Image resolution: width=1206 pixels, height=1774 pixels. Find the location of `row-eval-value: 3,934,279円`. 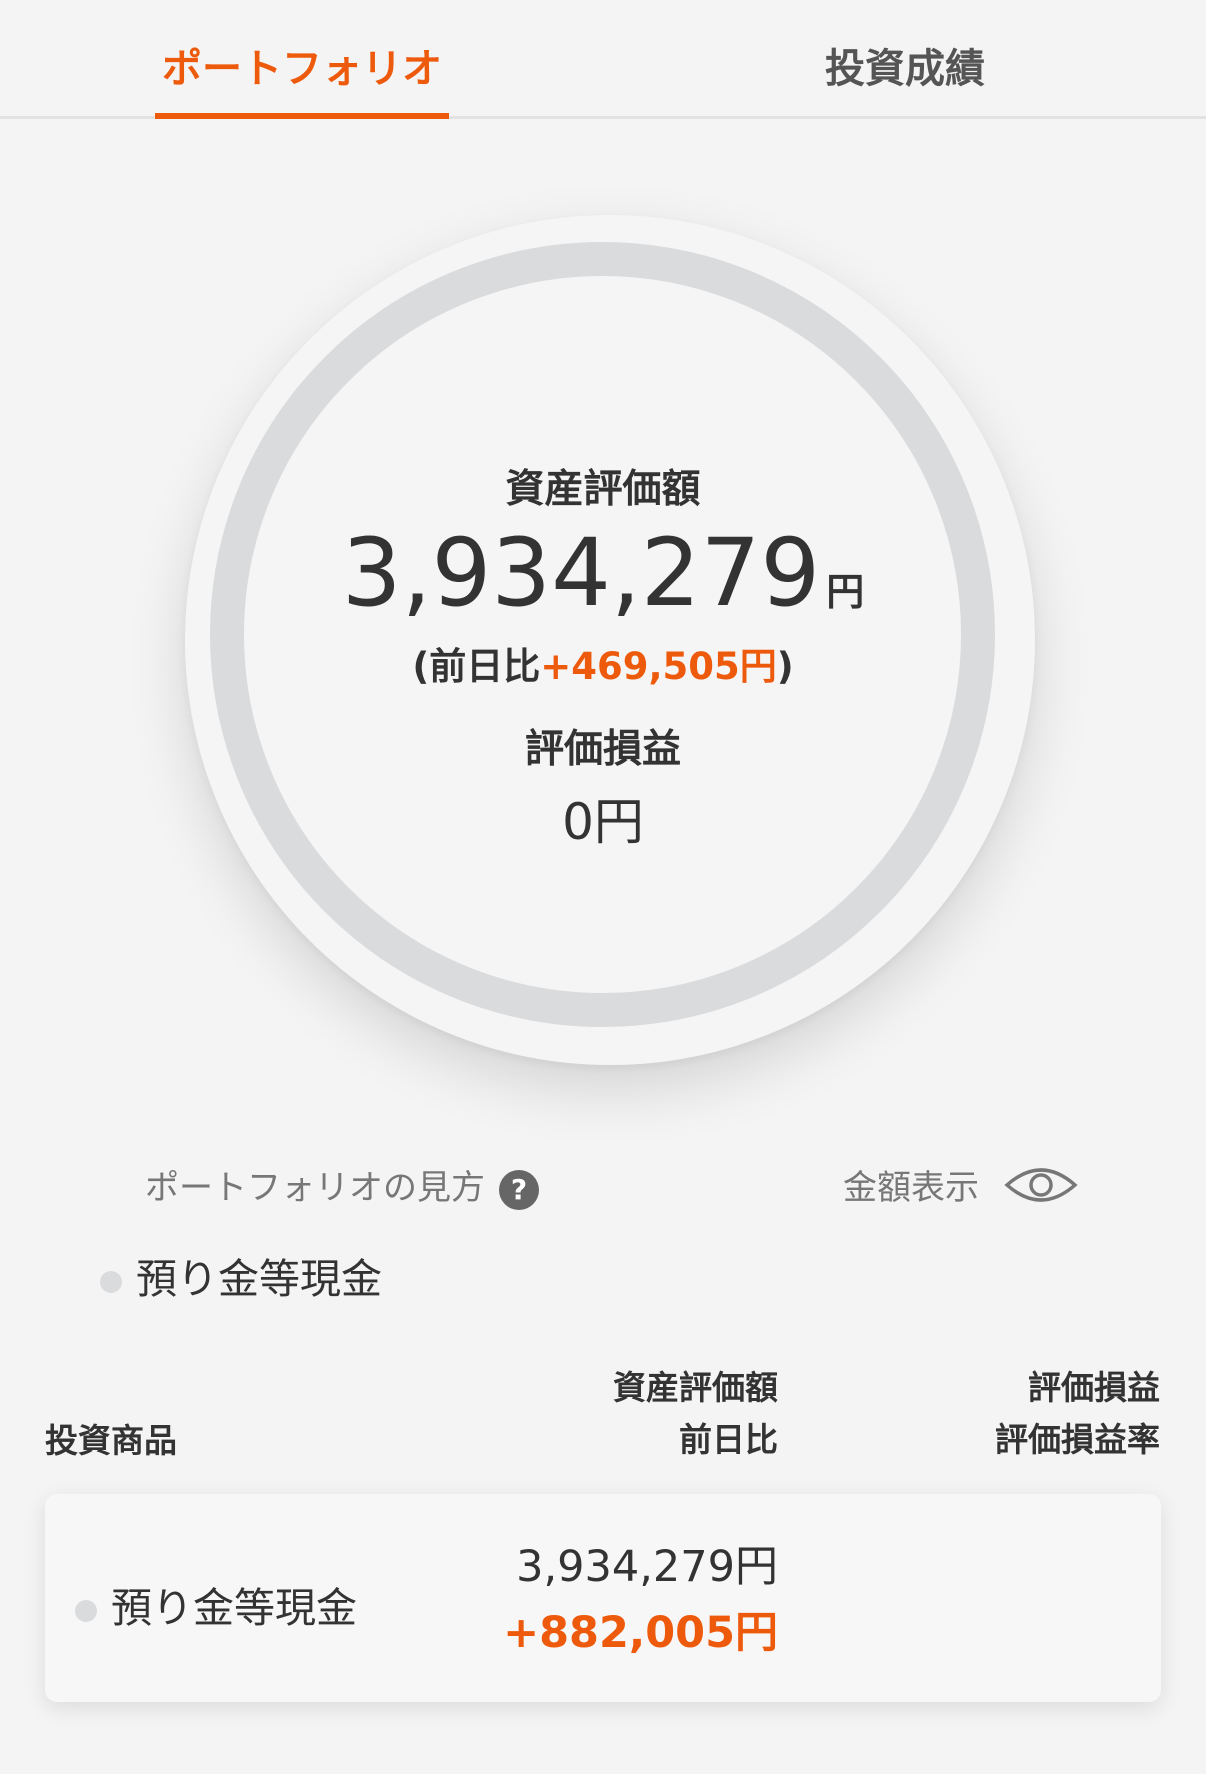

row-eval-value: 3,934,279円 is located at coordinates (647, 1567).